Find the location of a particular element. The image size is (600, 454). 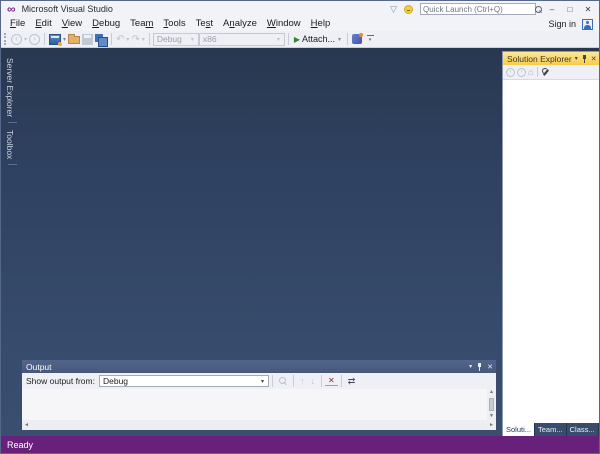

find-message-icon is located at coordinates (282, 381).